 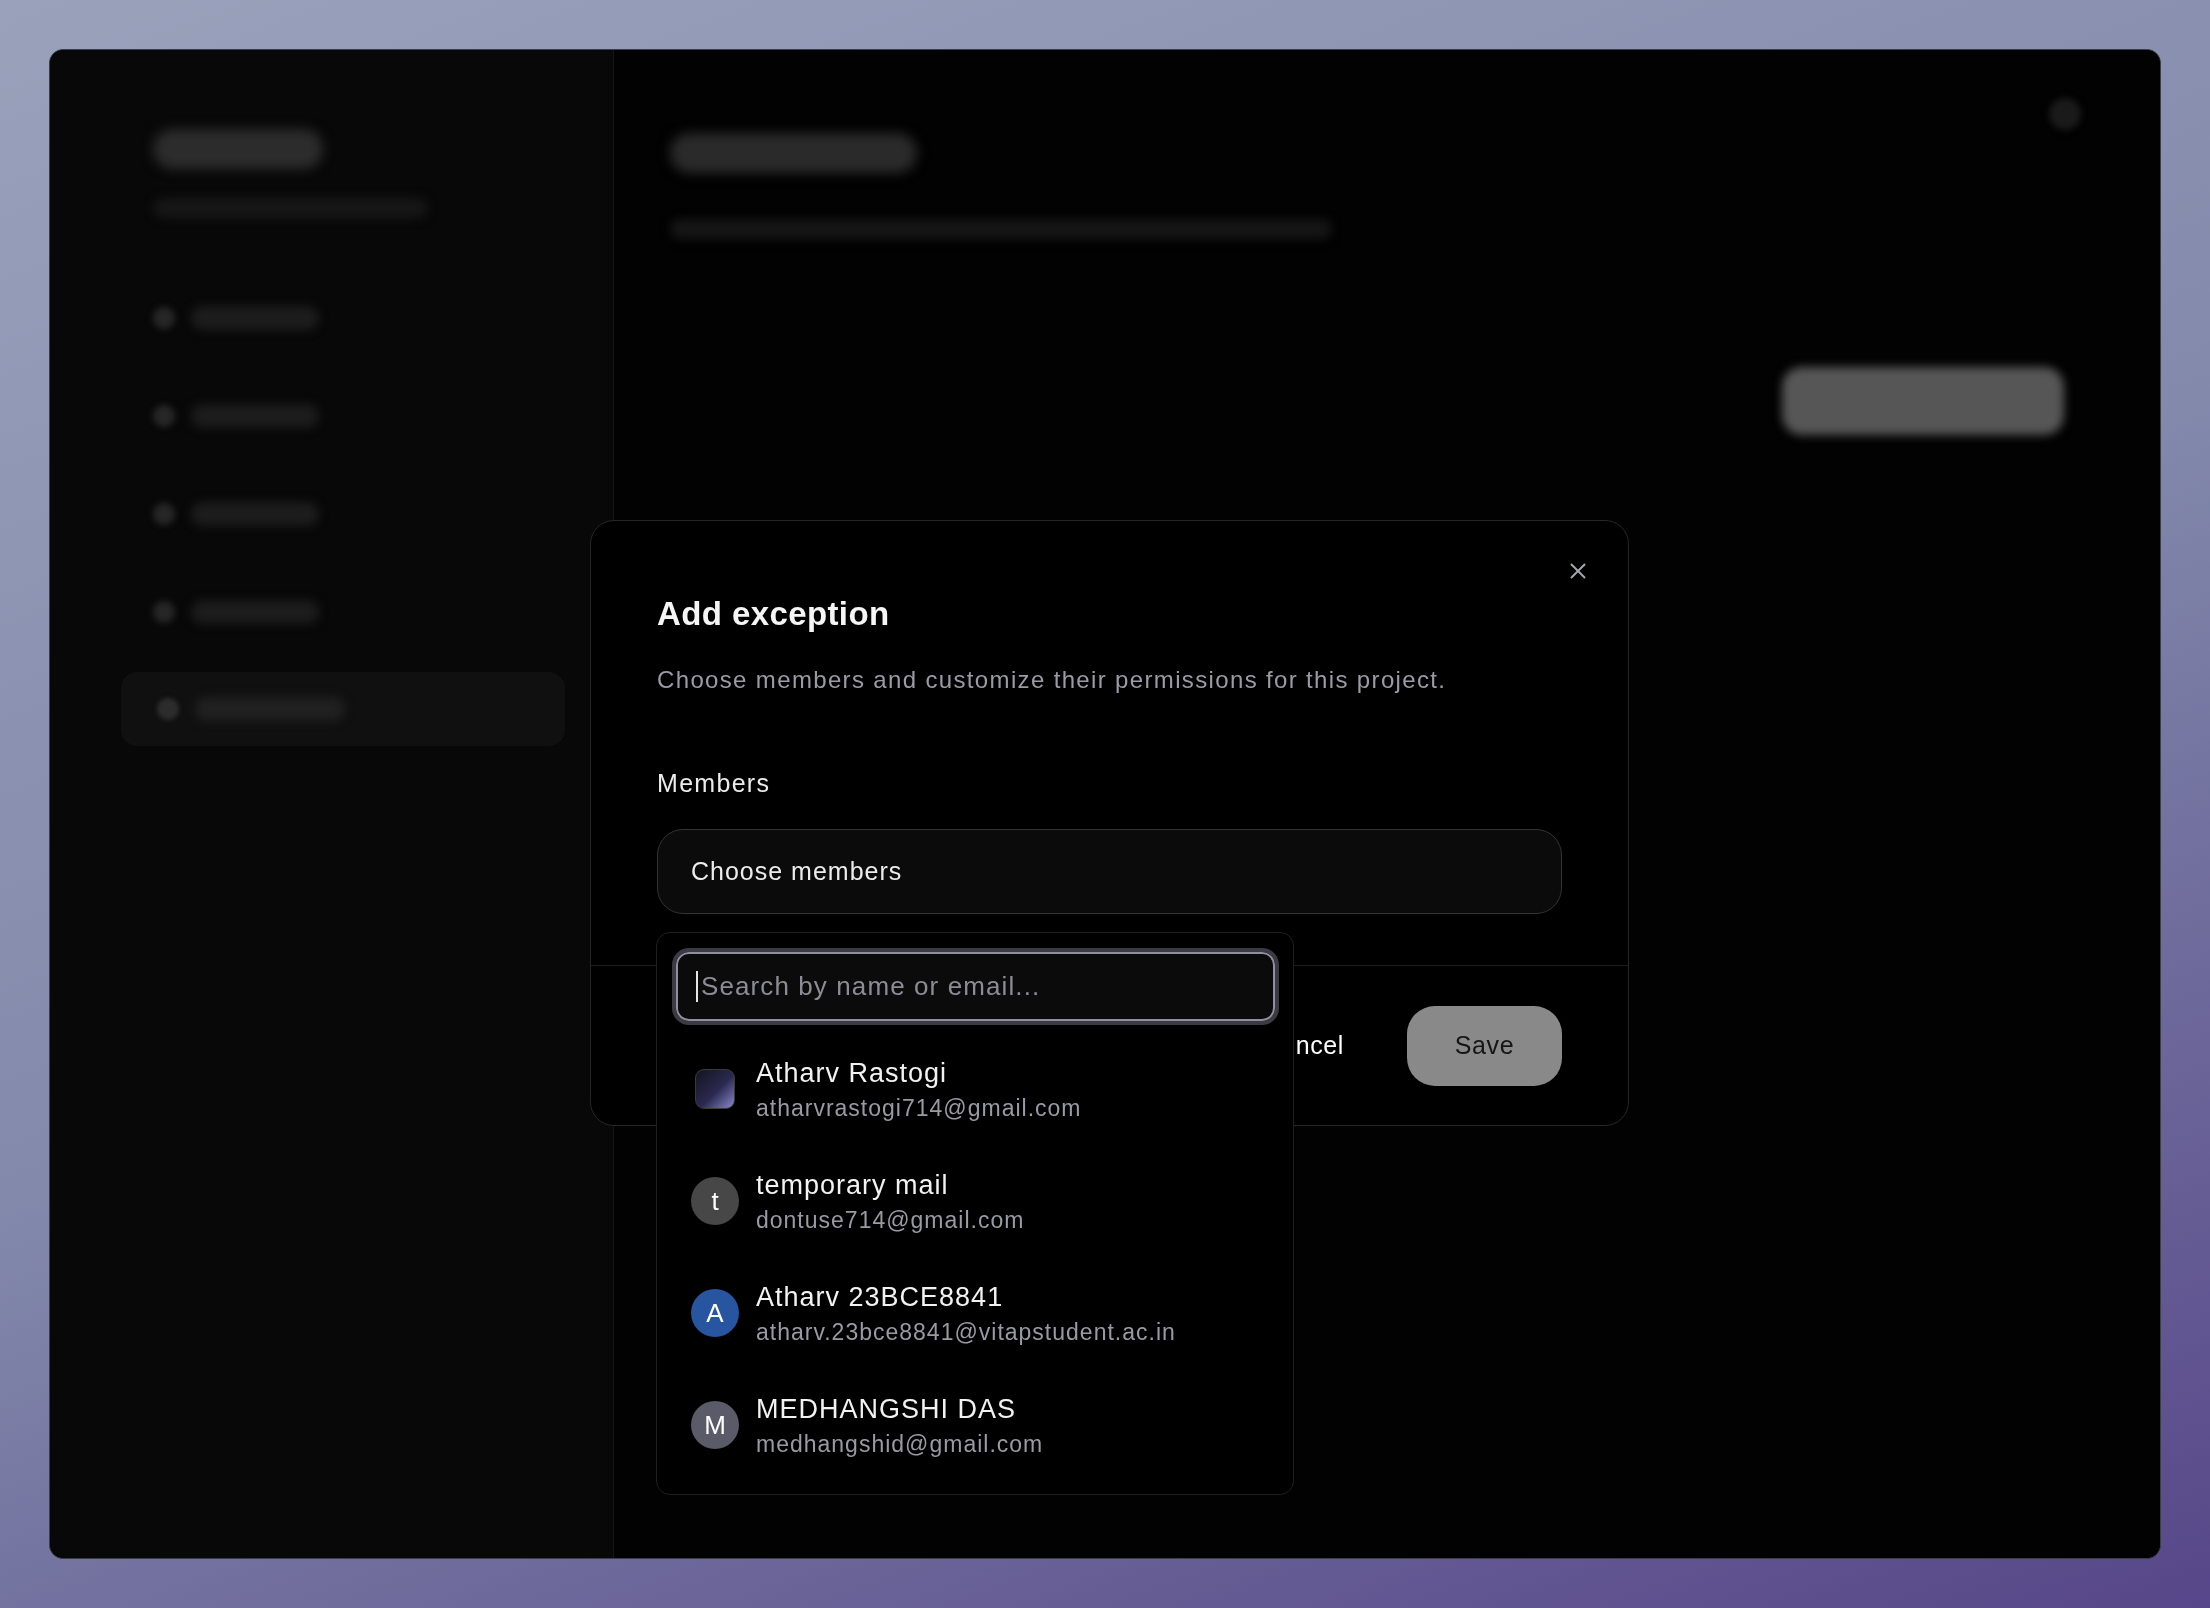 I want to click on member-option: M MEDHANGSHI DAS medhangshid@gmail.com, so click(x=975, y=1425).